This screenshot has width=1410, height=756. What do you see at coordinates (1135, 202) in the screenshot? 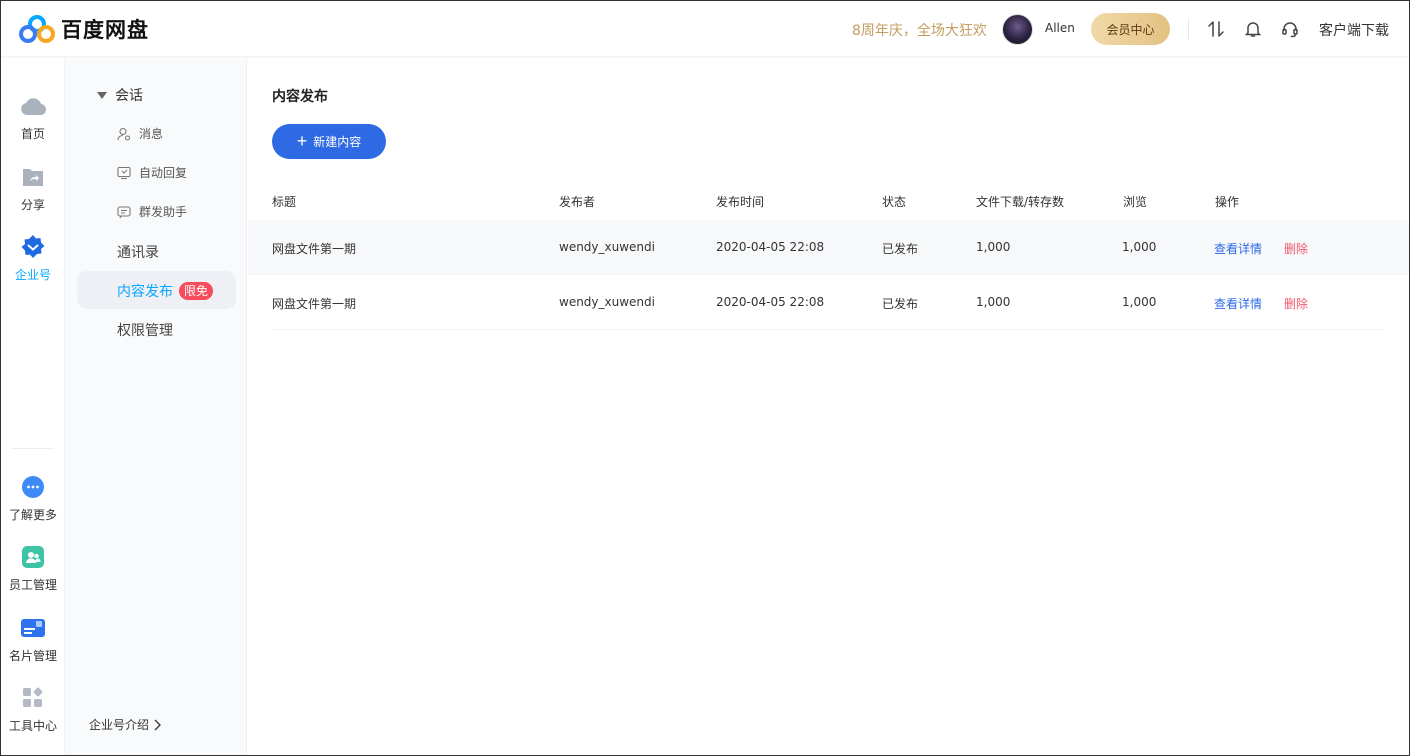
I see `column-header-views: 浏览` at bounding box center [1135, 202].